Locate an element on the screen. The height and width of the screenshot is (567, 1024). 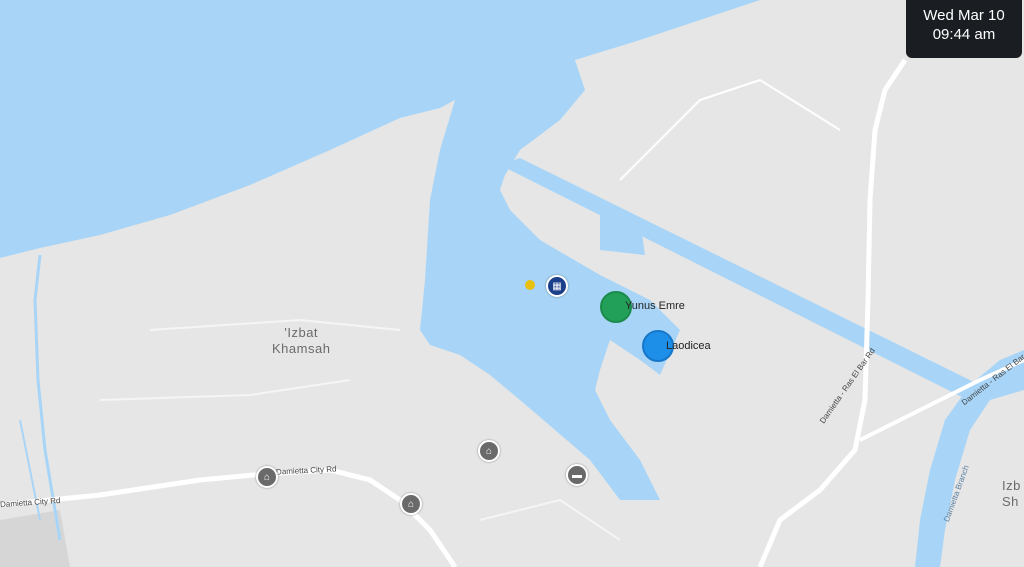
vessel-label-laodicea: Laodicea is located at coordinates (688, 346).